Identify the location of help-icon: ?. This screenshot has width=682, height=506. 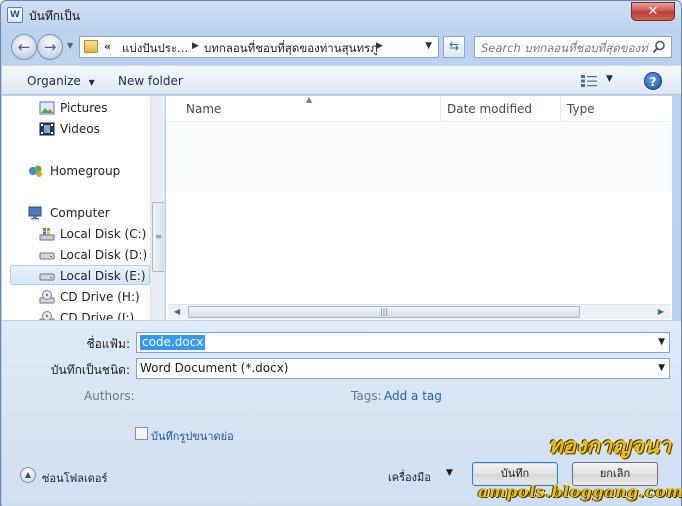
(653, 82).